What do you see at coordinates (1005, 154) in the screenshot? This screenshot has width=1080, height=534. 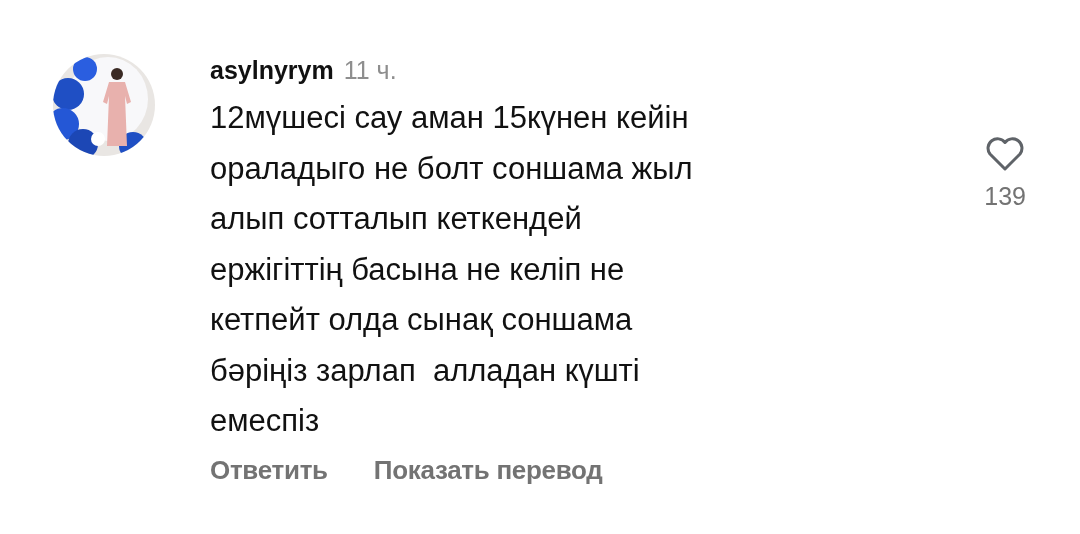 I see `heart-icon` at bounding box center [1005, 154].